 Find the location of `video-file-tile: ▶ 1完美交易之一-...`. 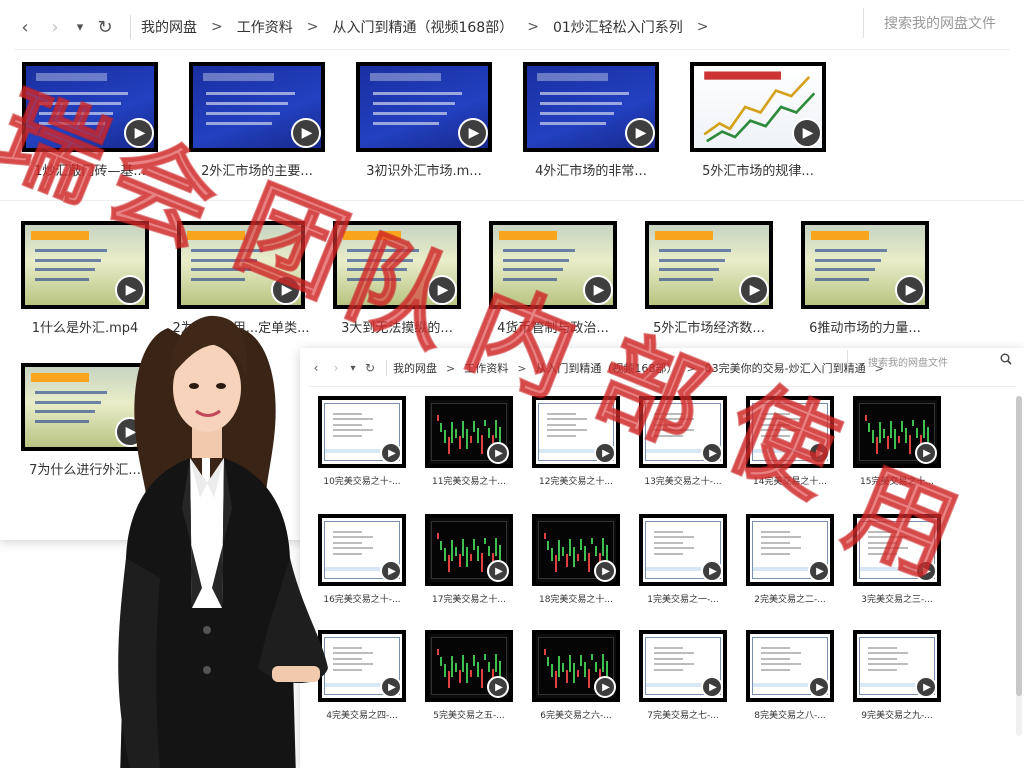

video-file-tile: ▶ 1完美交易之一-... is located at coordinates (683, 561).